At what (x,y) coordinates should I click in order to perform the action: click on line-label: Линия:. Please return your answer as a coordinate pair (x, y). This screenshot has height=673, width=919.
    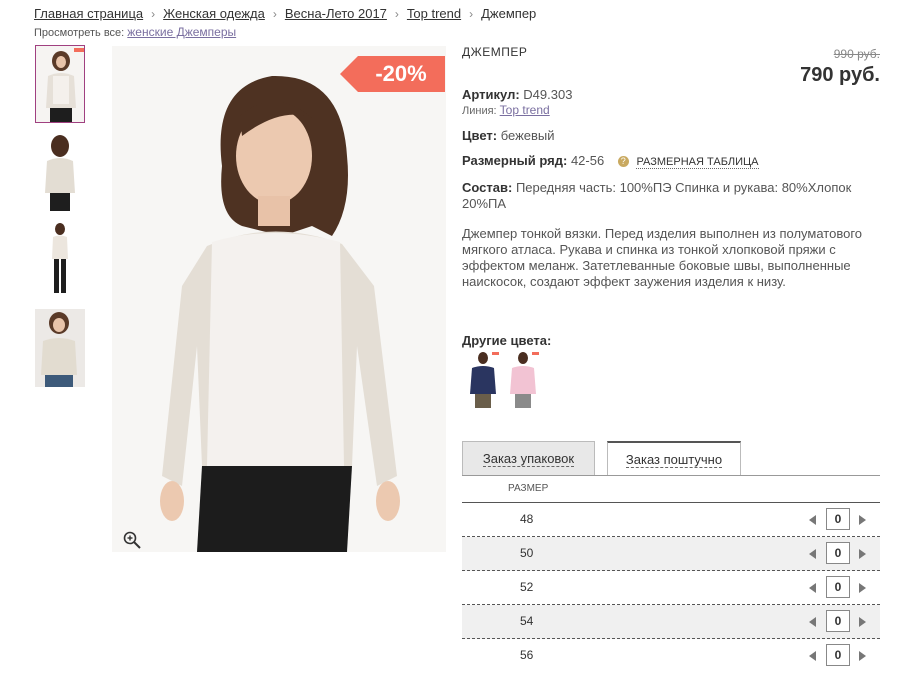
    Looking at the image, I should click on (479, 111).